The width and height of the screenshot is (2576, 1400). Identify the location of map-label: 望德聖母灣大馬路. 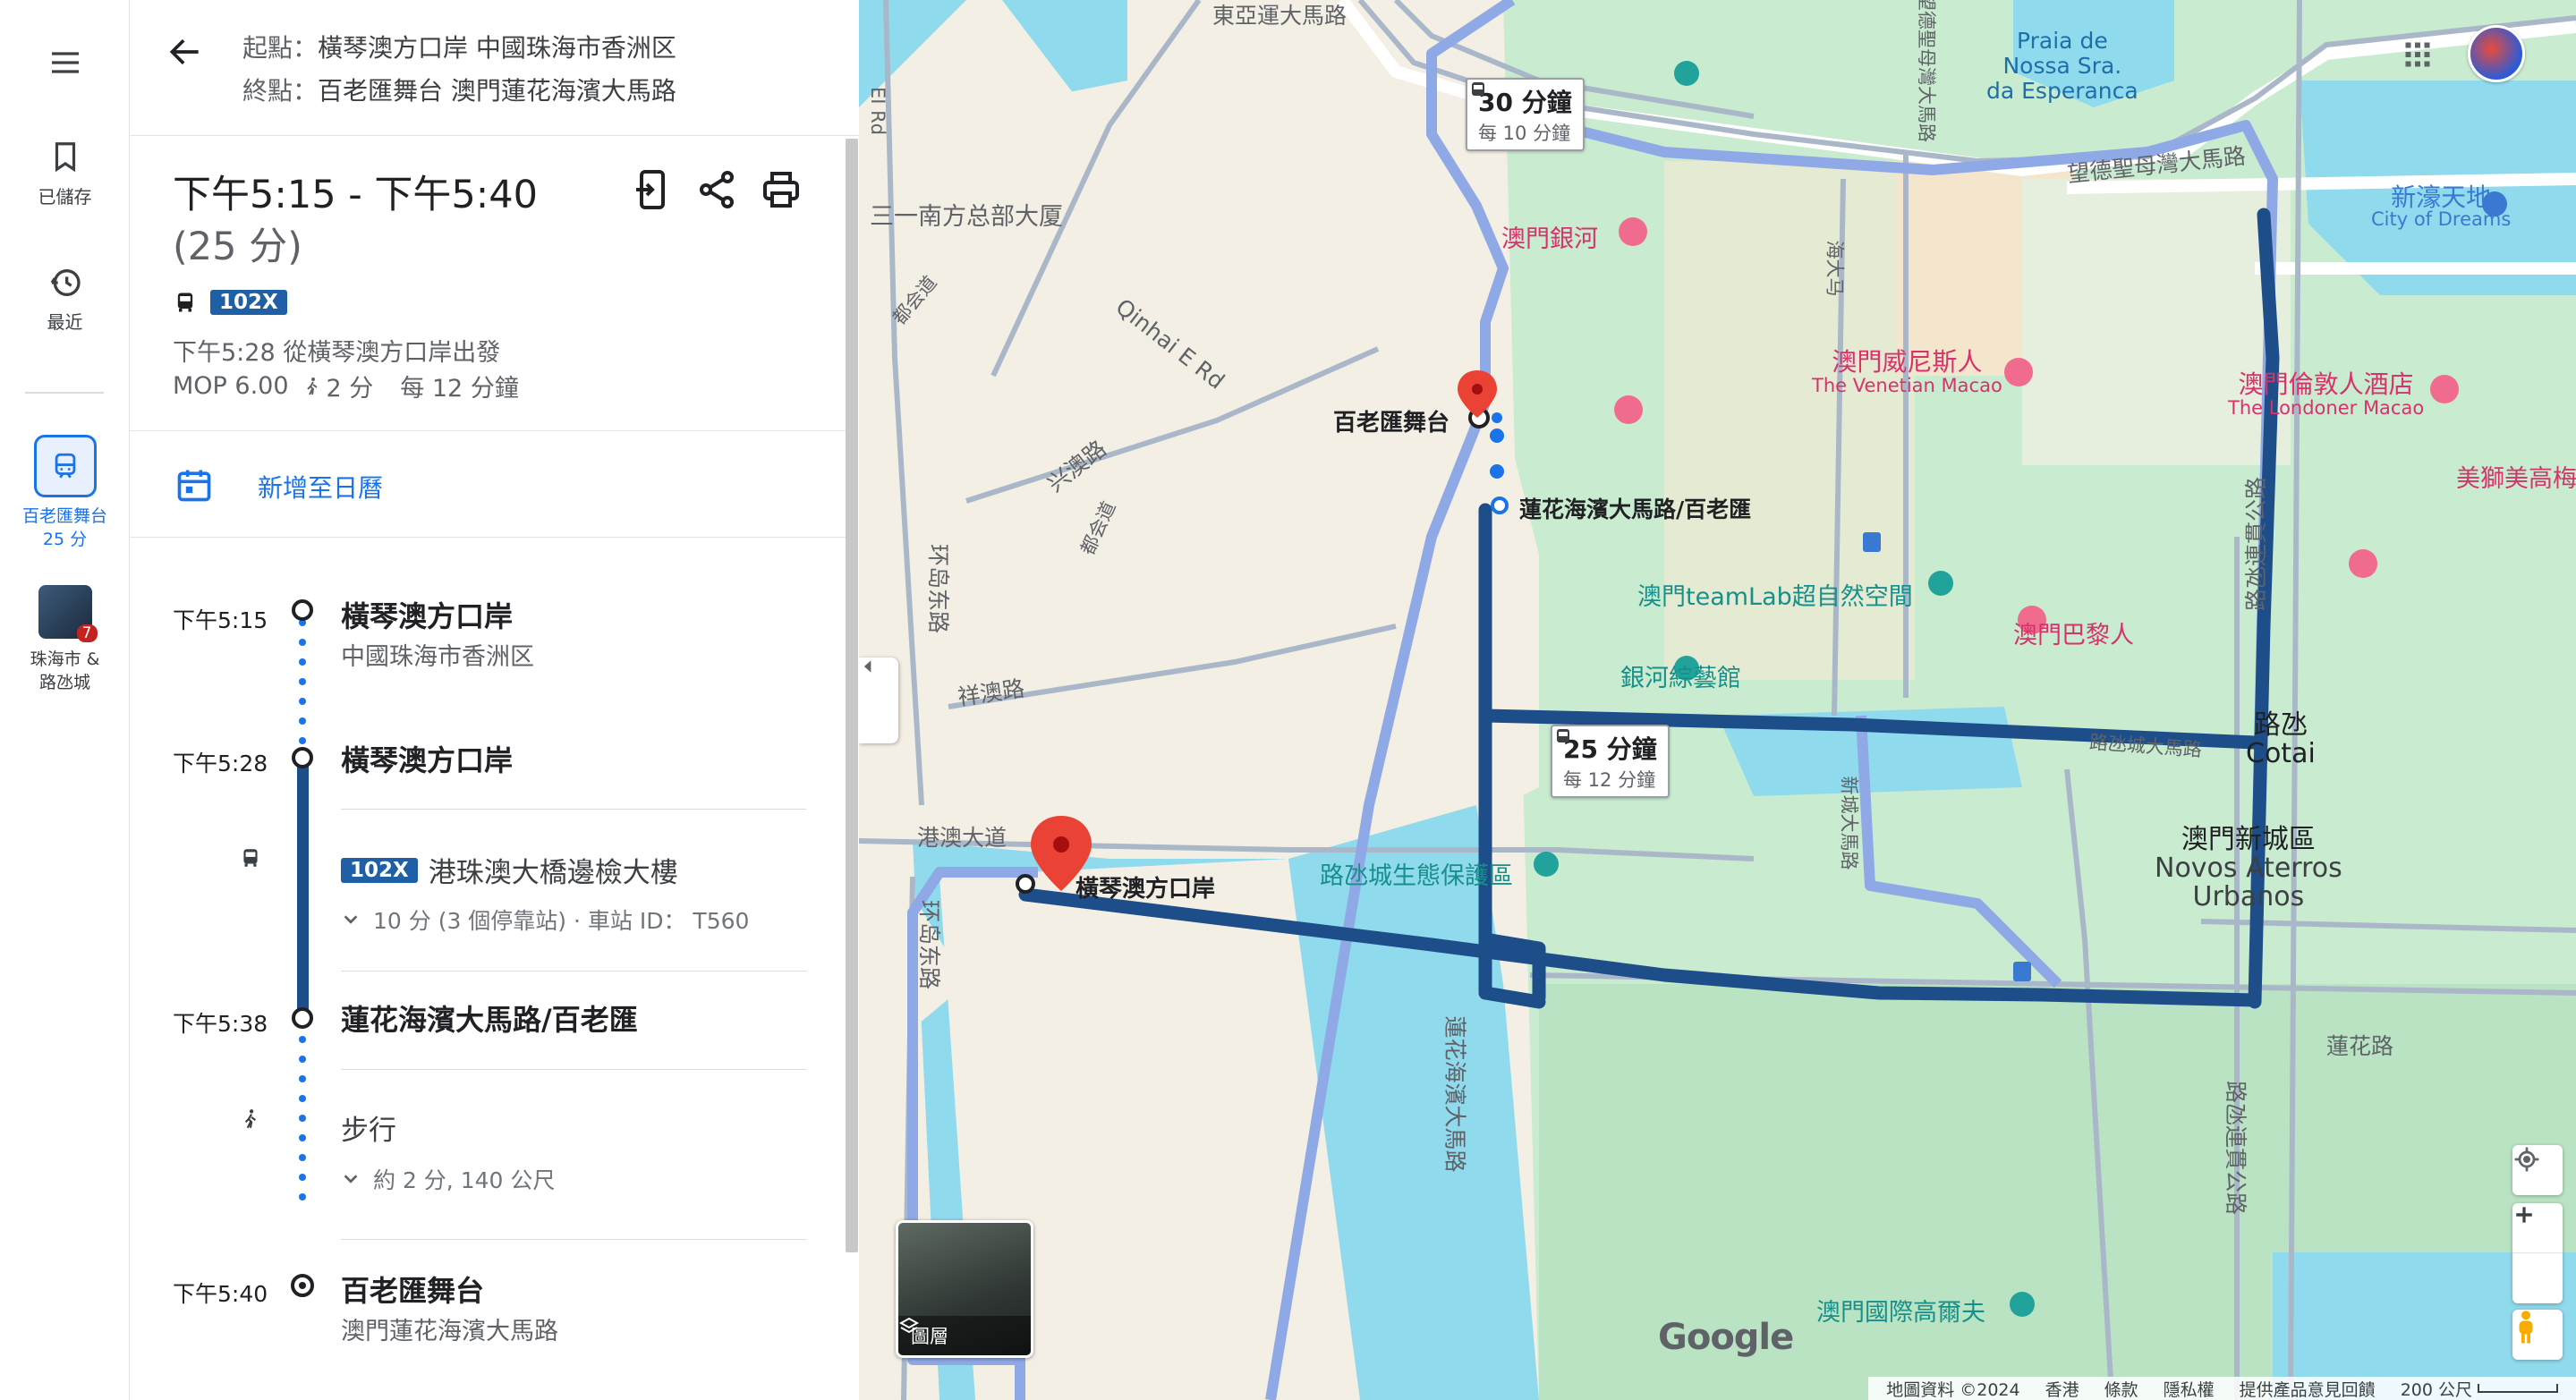
(1926, 71).